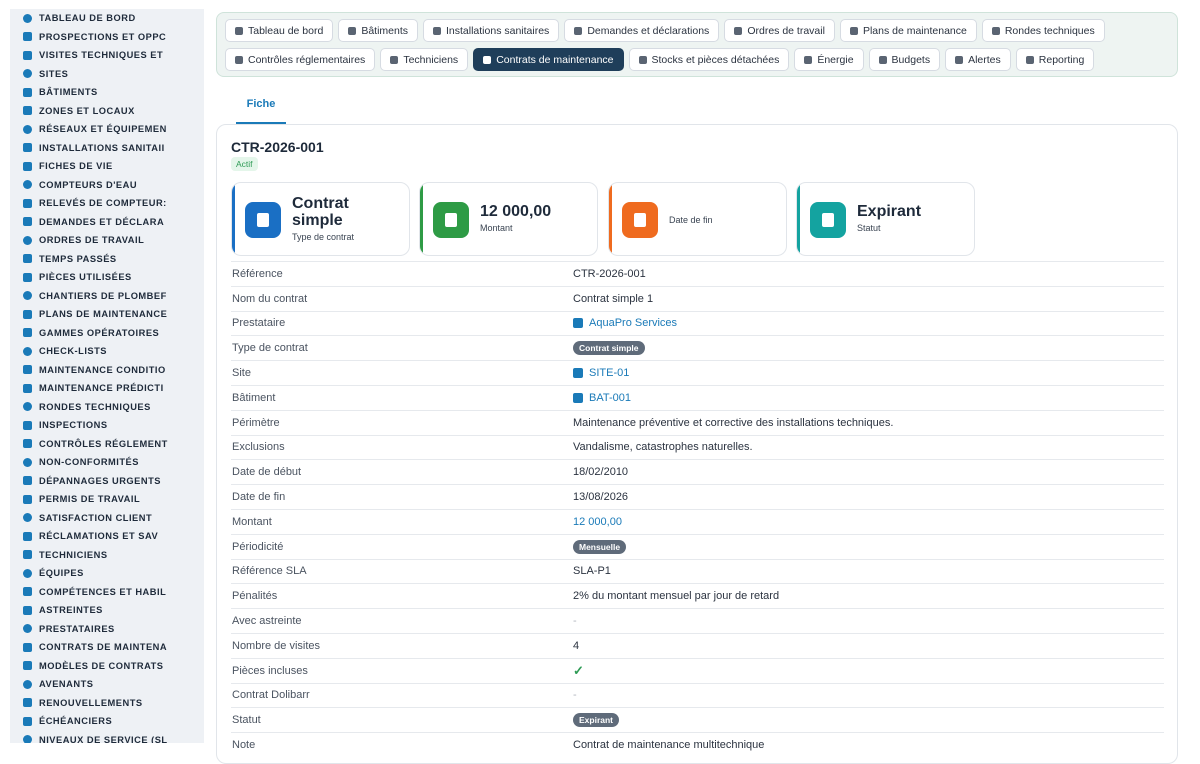 The image size is (1200, 764). I want to click on nav-tab: Stocks et pièces détachées, so click(709, 59).